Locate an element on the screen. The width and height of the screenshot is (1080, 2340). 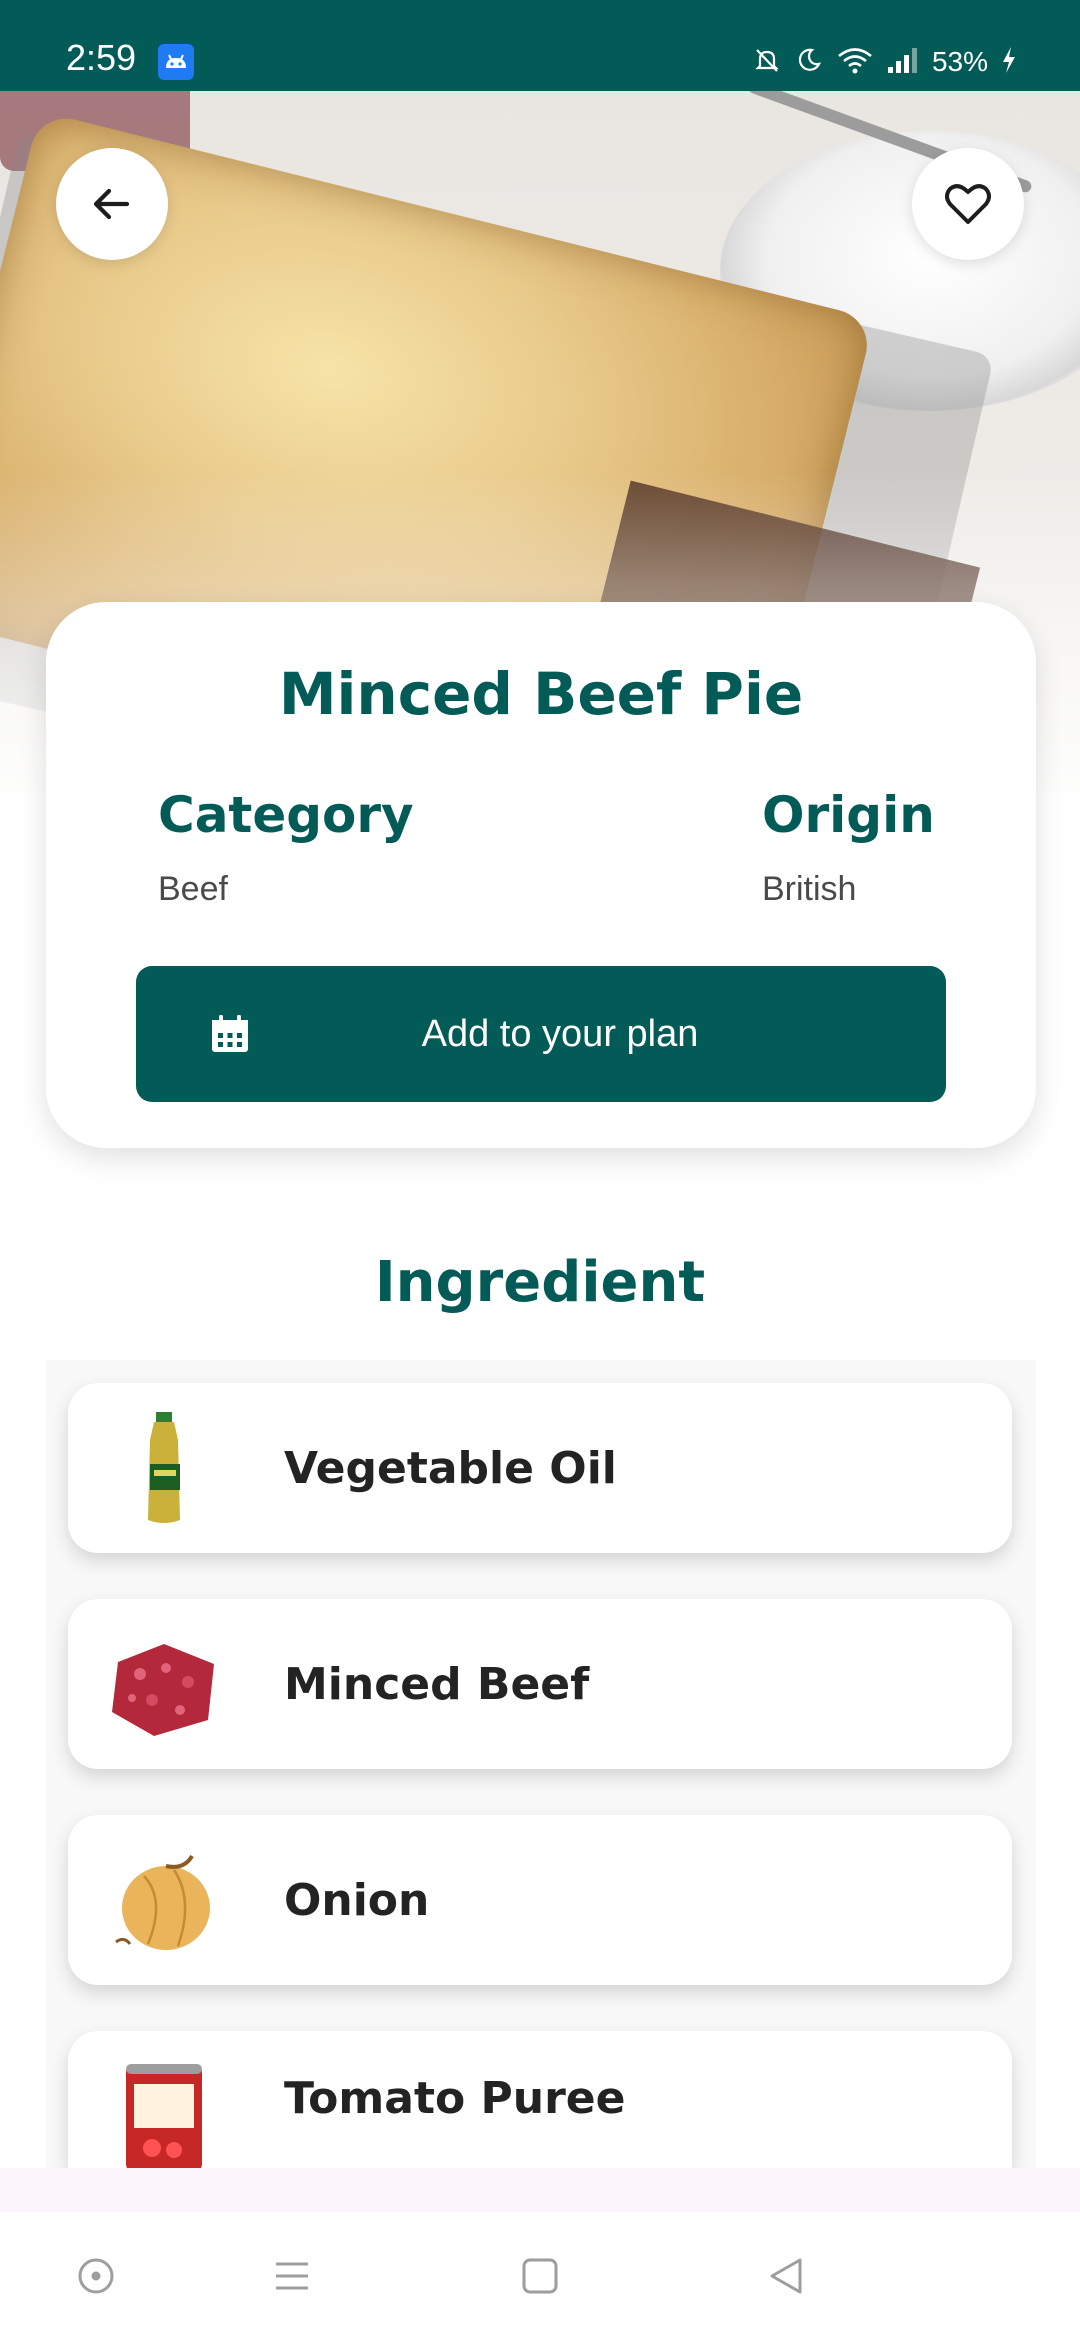
nav-menu-button is located at coordinates (292, 2276).